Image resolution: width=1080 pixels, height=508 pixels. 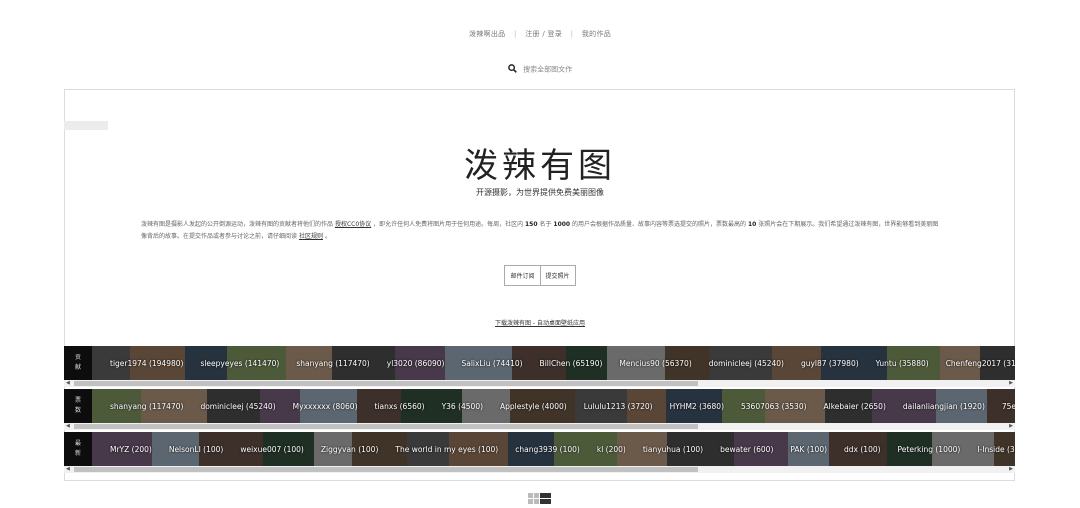 I want to click on user-rank-entry: Myxxxxxx (8060), so click(x=325, y=406).